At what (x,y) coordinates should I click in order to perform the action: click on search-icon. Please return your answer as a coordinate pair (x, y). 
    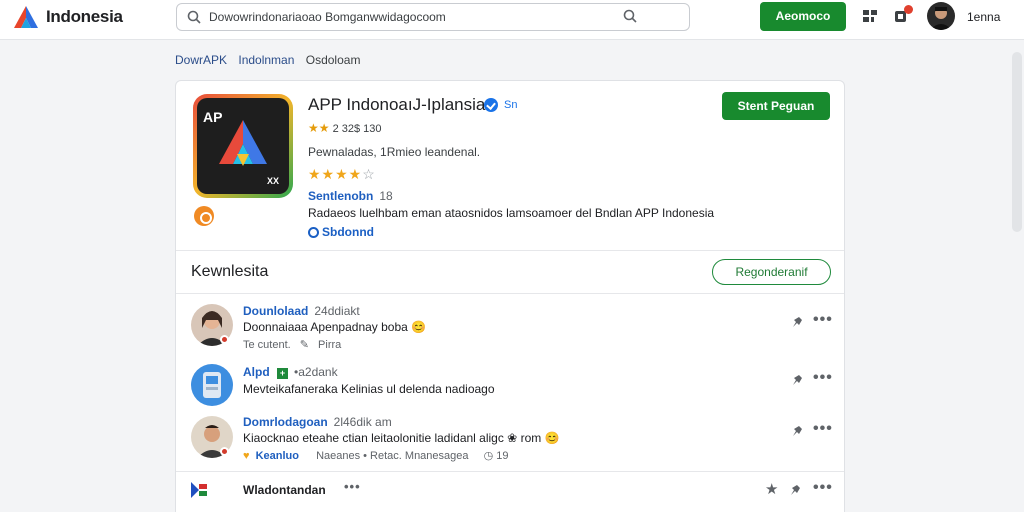
    Looking at the image, I should click on (194, 19).